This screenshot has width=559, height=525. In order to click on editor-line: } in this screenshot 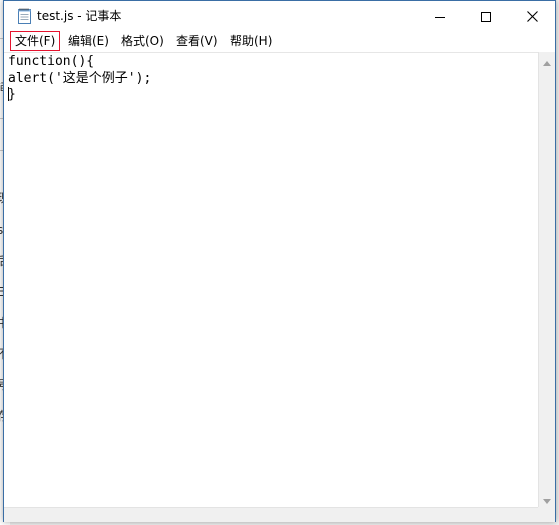, I will do `click(12, 94)`.